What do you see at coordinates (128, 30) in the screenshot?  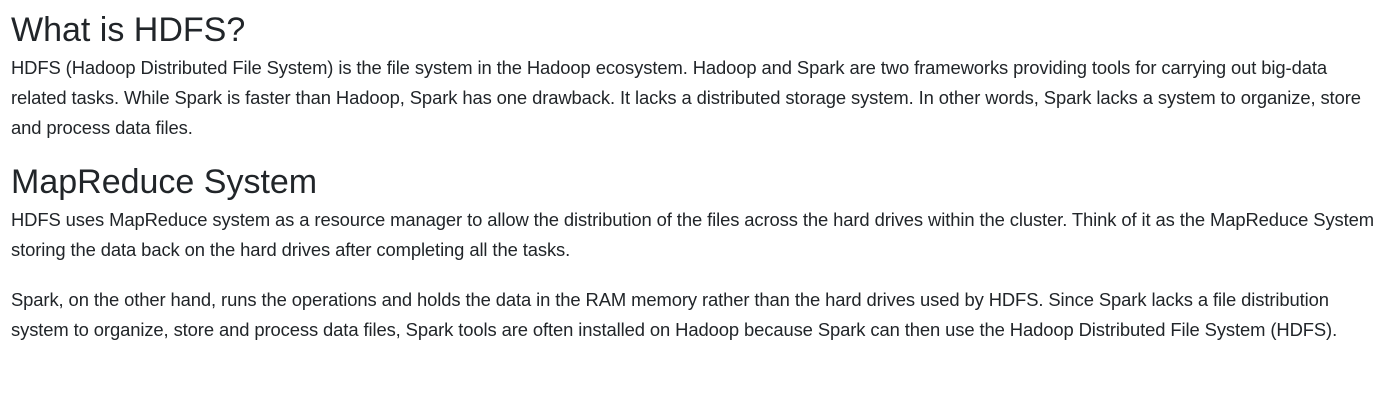 I see `section-heading-what-is-hdfs: What is HDFS?` at bounding box center [128, 30].